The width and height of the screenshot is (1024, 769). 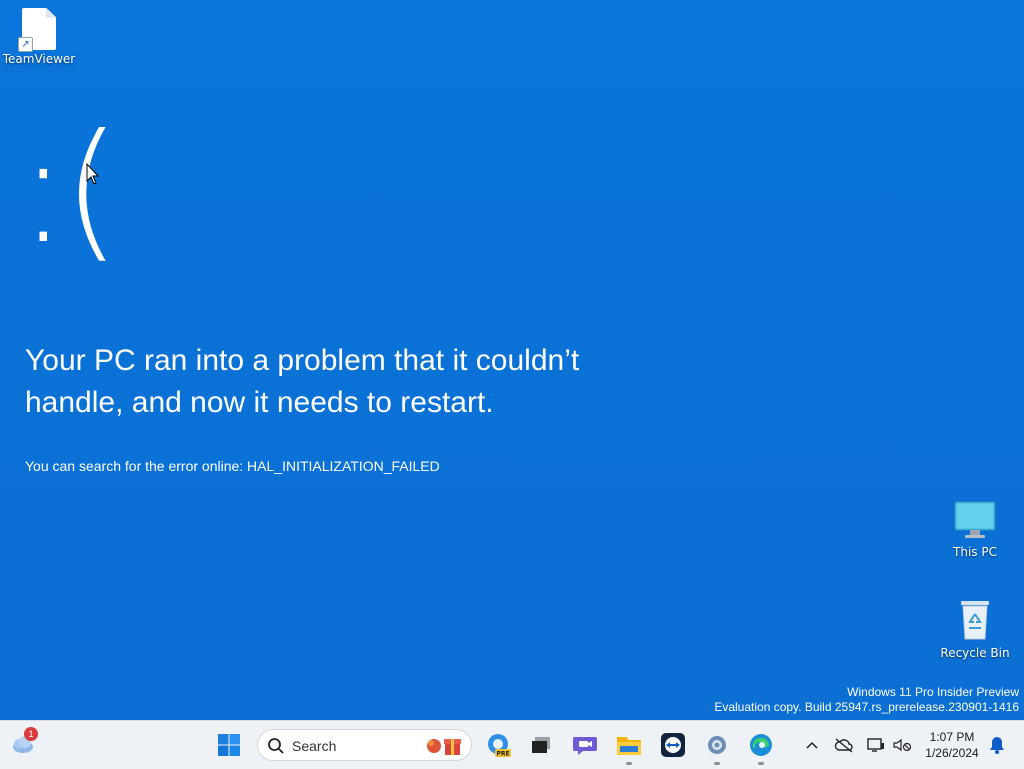 I want to click on desktop-icon-teamviewer: ↗ TeamViewer, so click(x=39, y=37).